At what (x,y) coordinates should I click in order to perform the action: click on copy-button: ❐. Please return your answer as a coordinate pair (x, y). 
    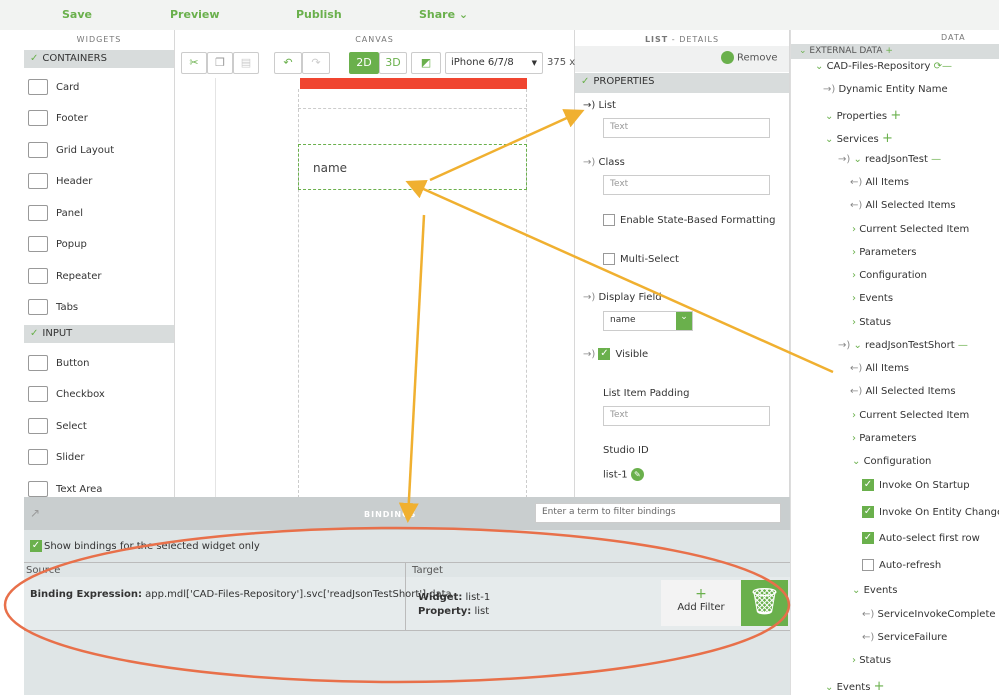
    Looking at the image, I should click on (220, 63).